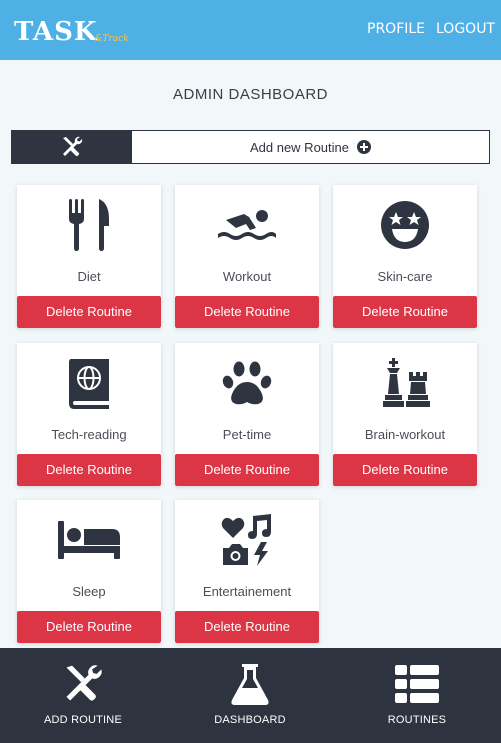 The height and width of the screenshot is (743, 501). Describe the element at coordinates (247, 571) in the screenshot. I see `routine-card-entertainement: Entertainement Delete Routine` at that location.